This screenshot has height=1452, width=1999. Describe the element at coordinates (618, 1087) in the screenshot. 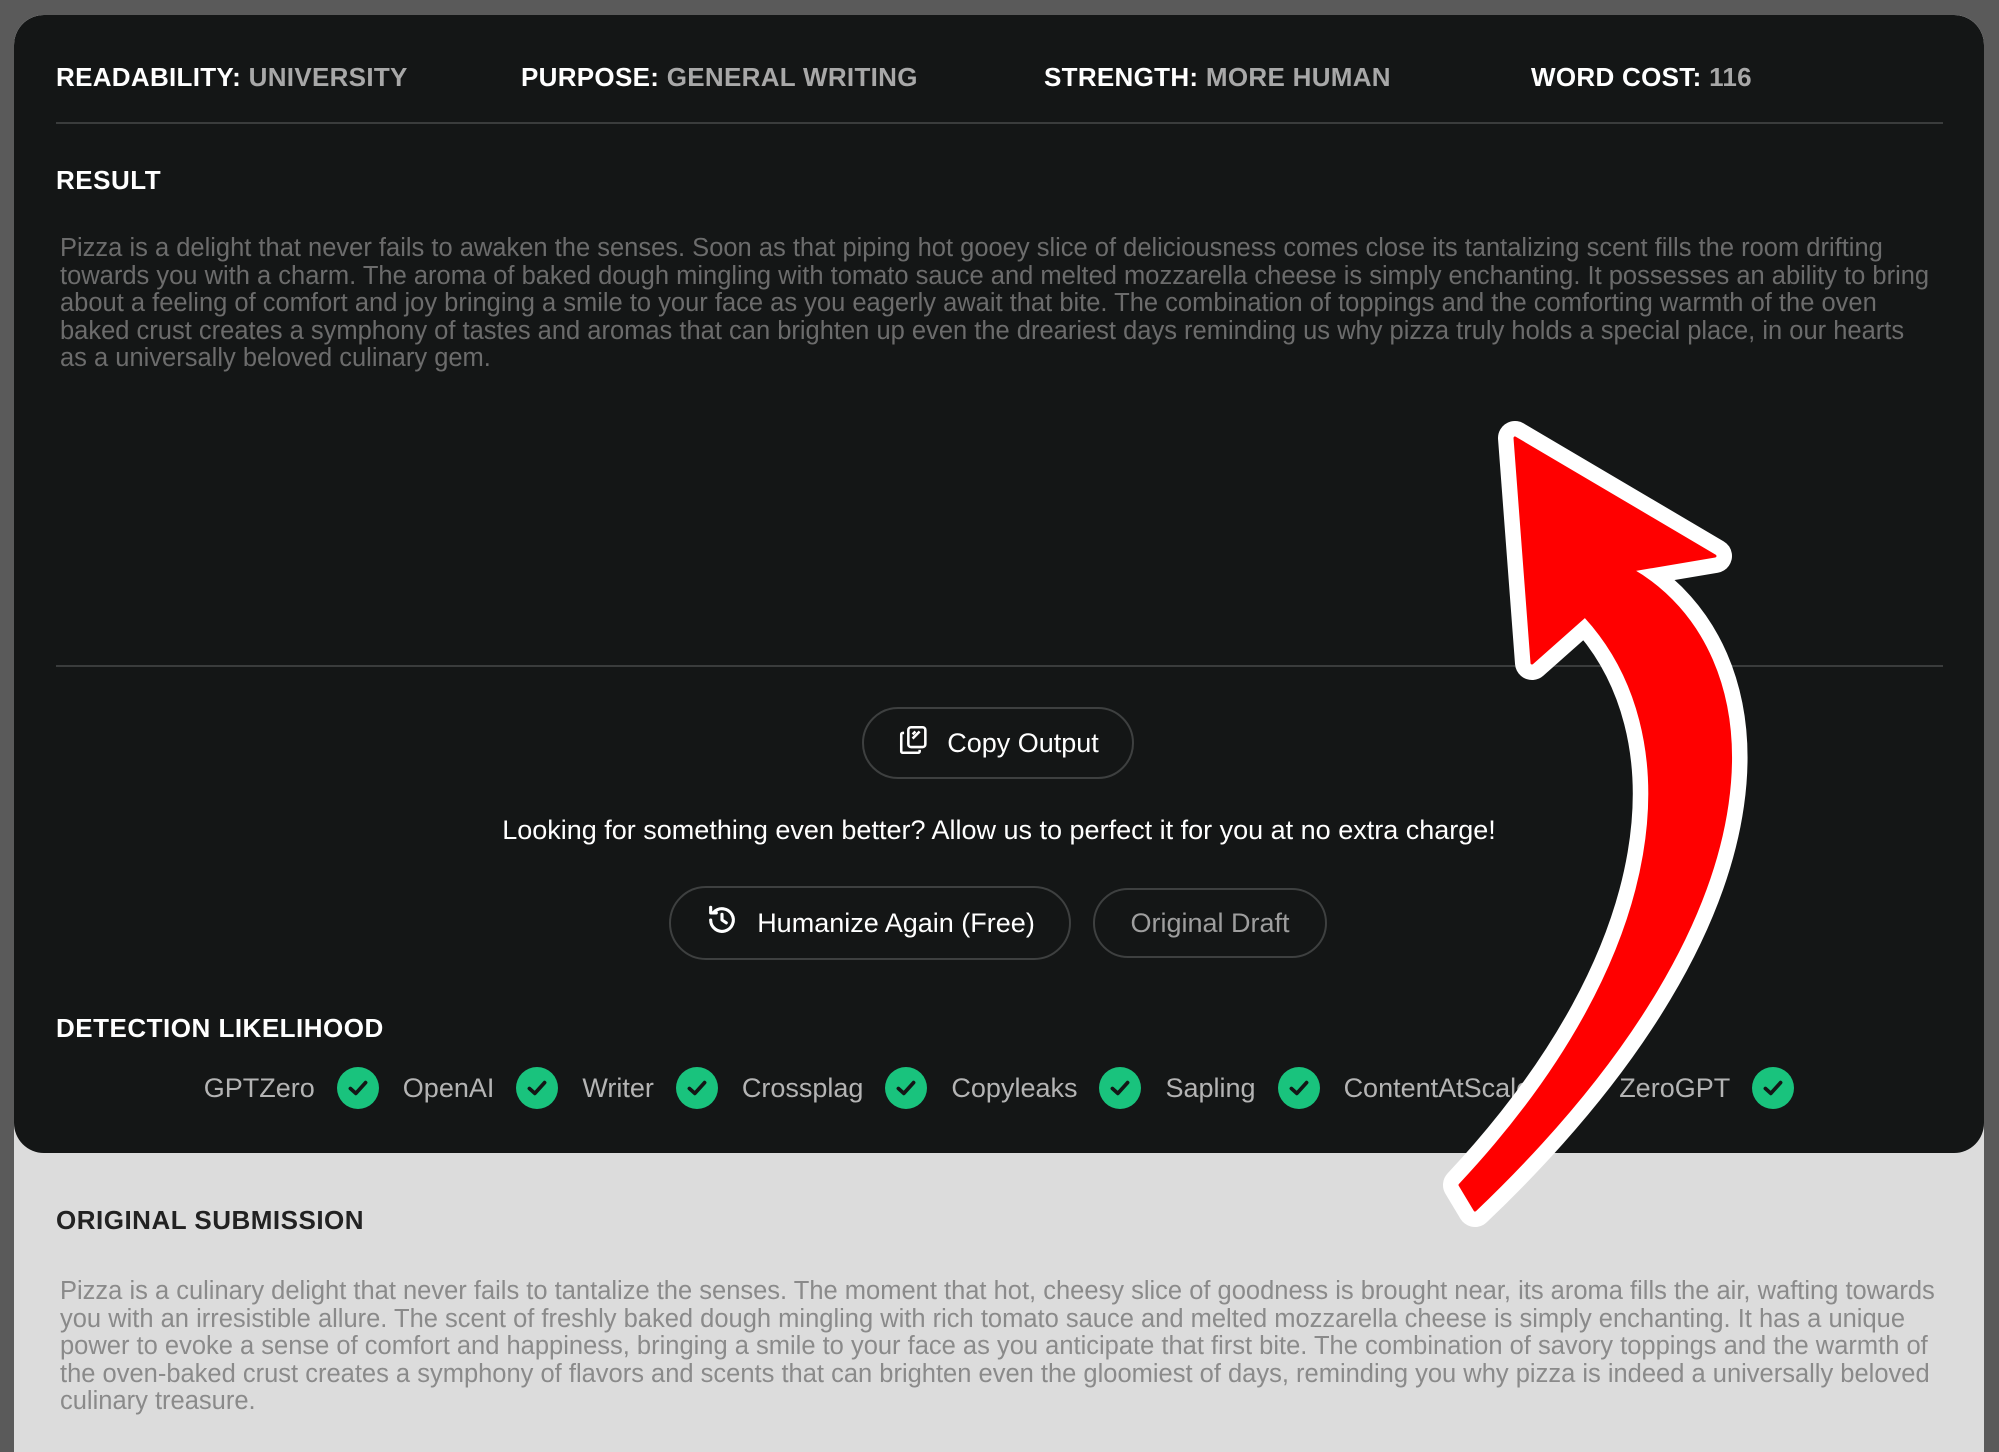

I see `detector-name: Writer` at that location.